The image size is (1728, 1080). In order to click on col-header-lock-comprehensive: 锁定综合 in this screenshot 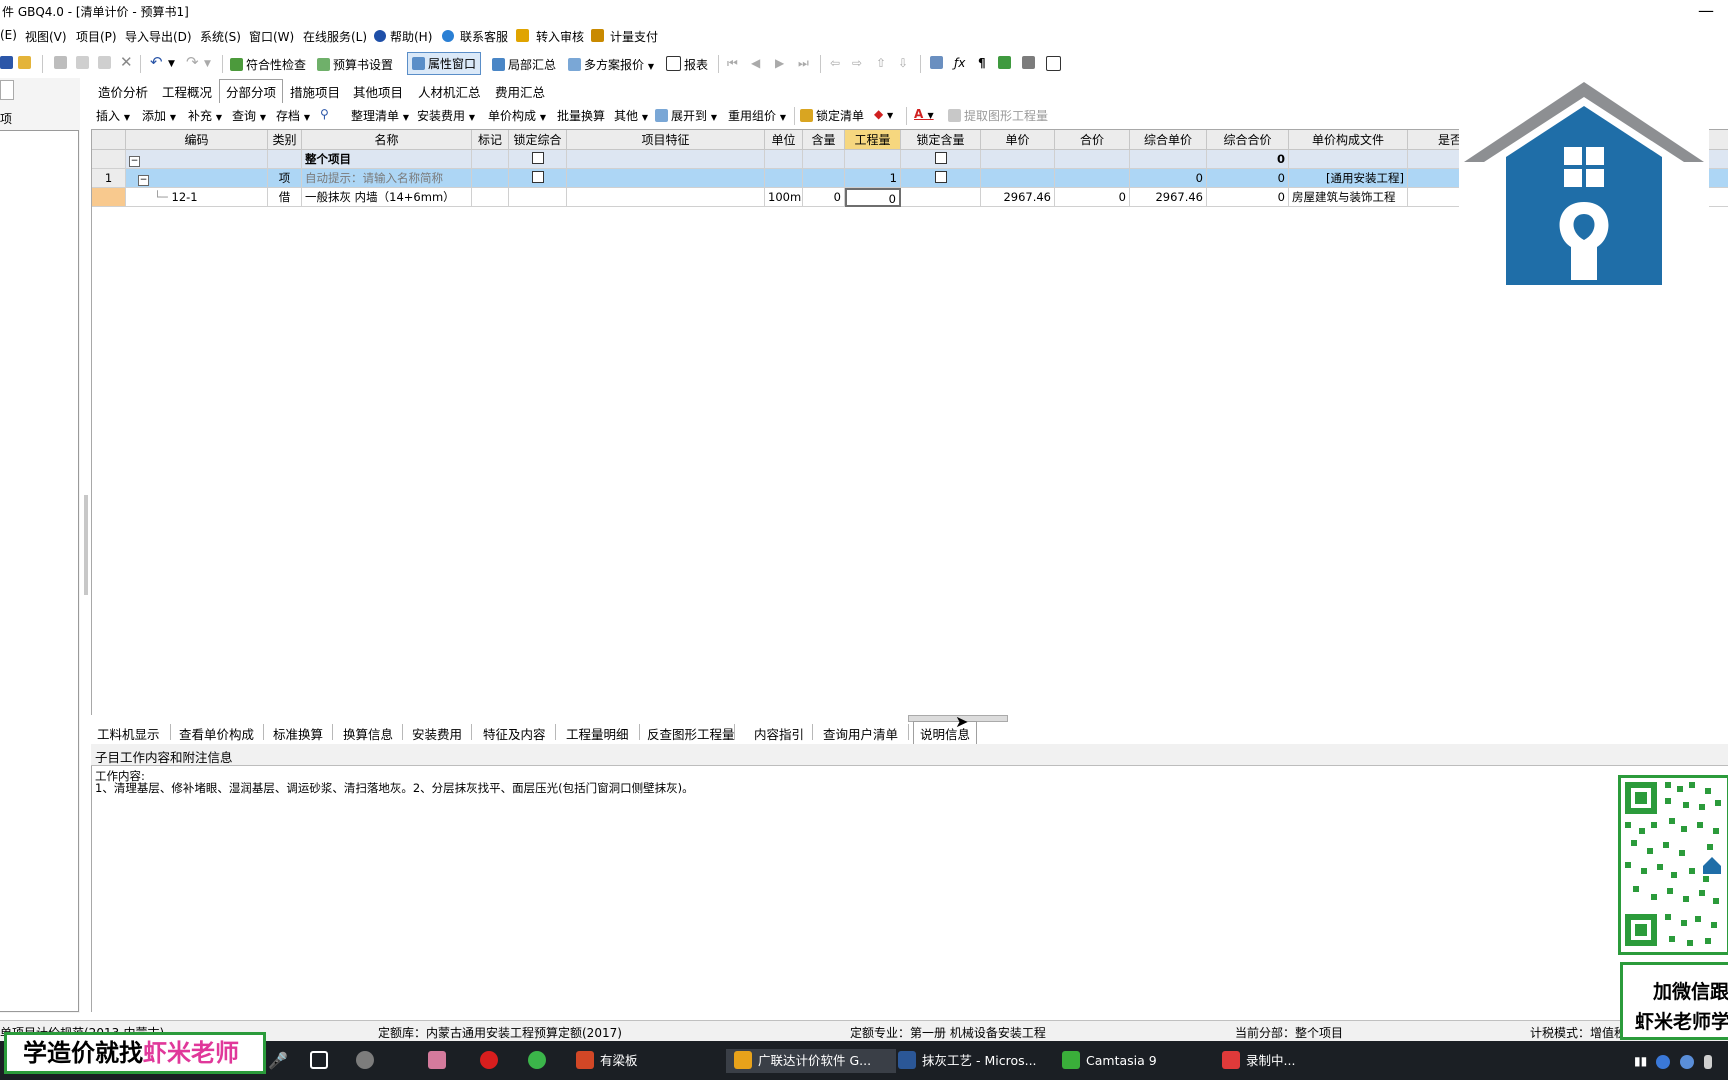, I will do `click(538, 140)`.